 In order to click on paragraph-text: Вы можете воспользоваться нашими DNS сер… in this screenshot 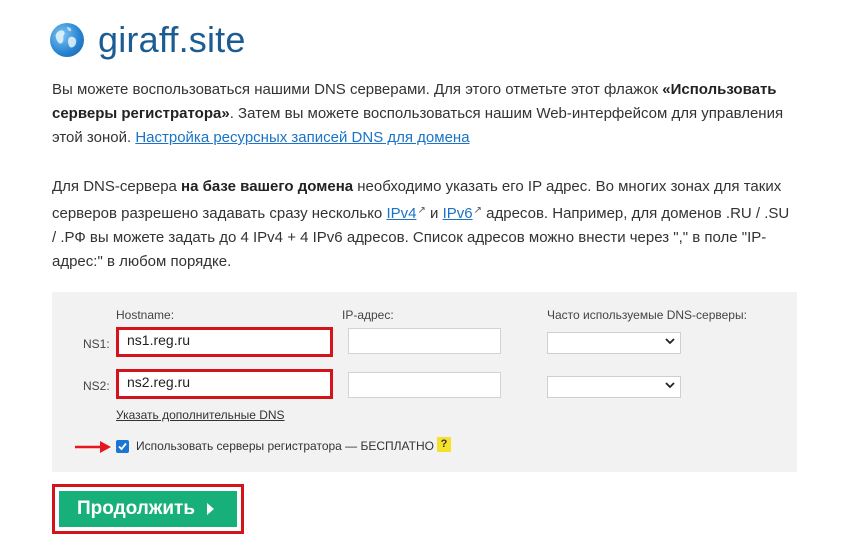, I will do `click(357, 89)`.